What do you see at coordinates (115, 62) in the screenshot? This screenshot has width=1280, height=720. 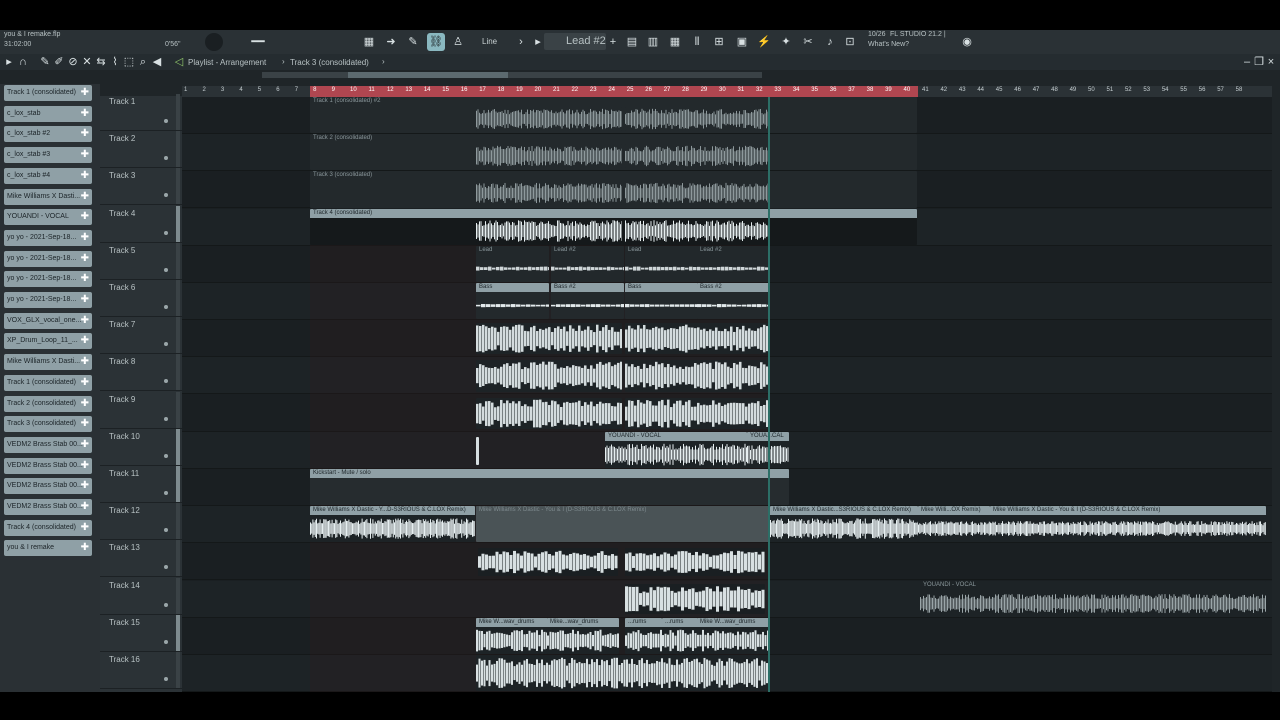 I see `slice-icon: ⌇` at bounding box center [115, 62].